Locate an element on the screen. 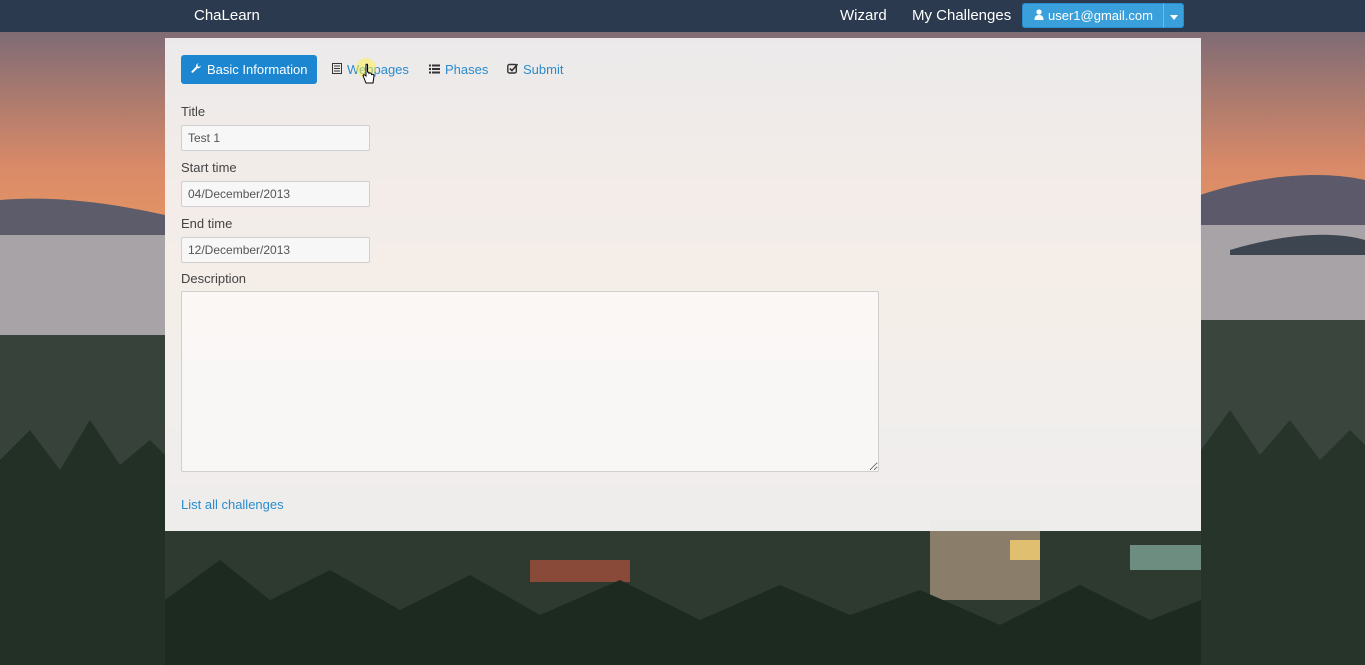  document-icon is located at coordinates (337, 69).